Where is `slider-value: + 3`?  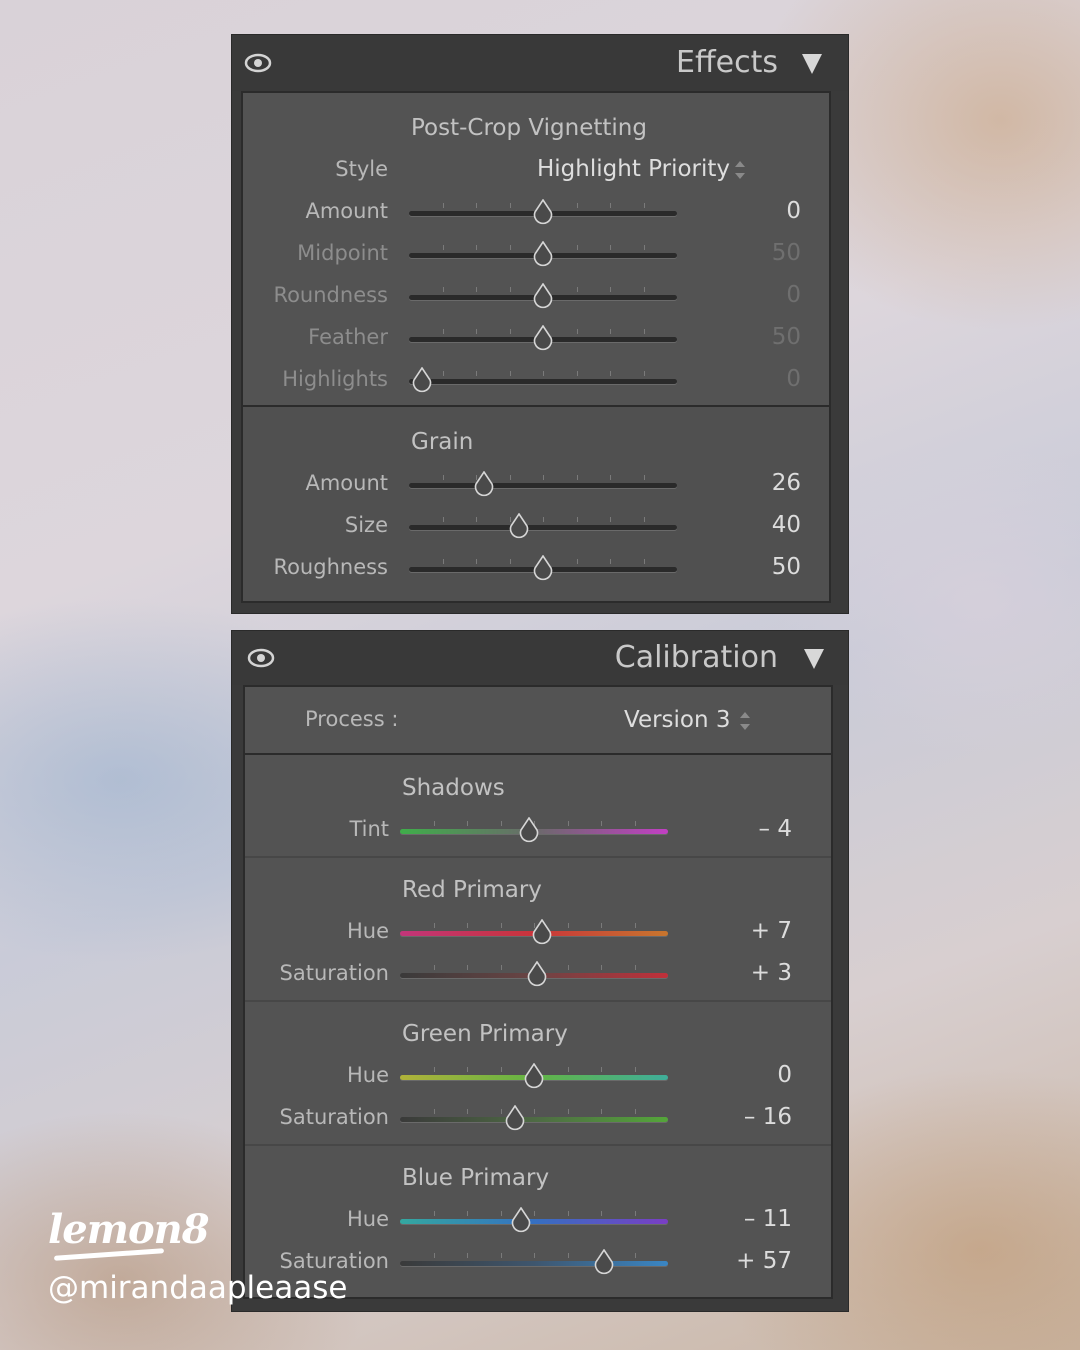 slider-value: + 3 is located at coordinates (752, 973).